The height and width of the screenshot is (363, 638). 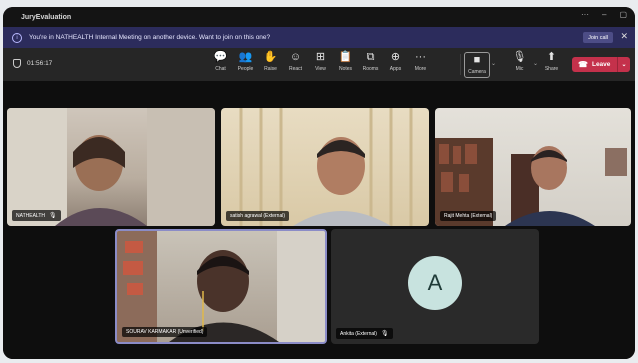 What do you see at coordinates (358, 333) in the screenshot?
I see `participant-name: Ankita (External)` at bounding box center [358, 333].